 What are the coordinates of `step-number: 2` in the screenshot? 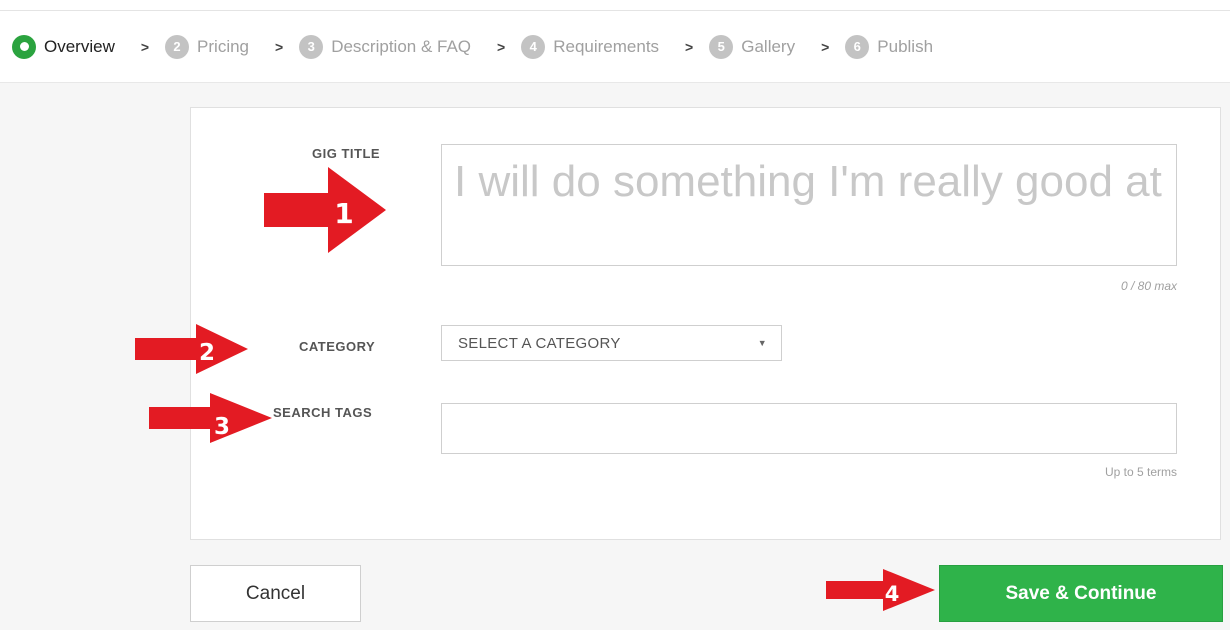 It's located at (177, 46).